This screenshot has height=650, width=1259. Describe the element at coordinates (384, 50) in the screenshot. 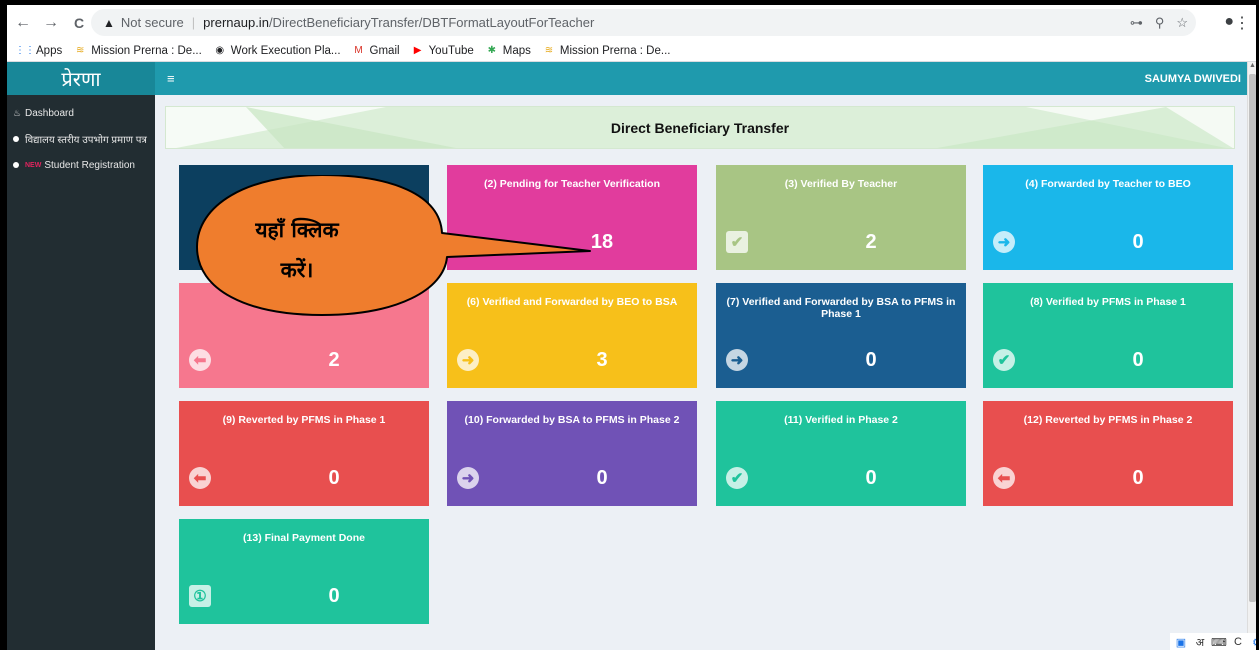

I see `bookmark-label: Gmail` at that location.